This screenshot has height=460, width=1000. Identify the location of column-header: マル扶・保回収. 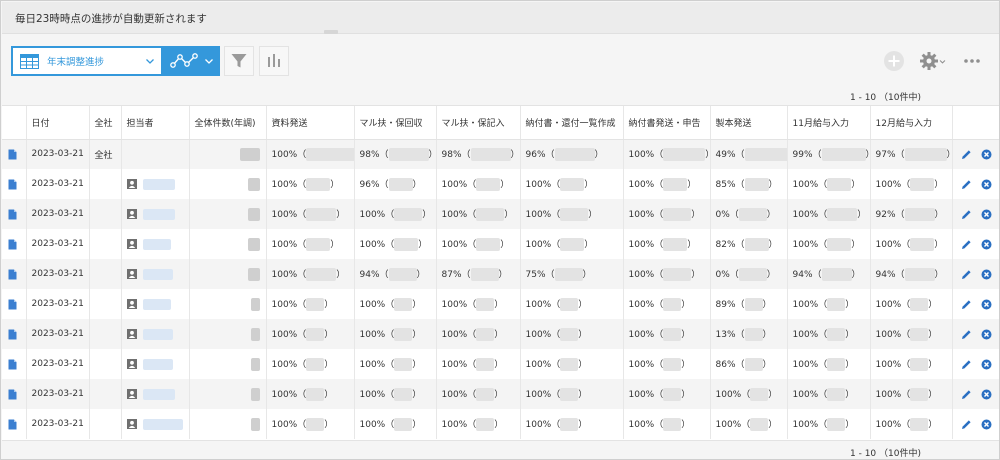
(395, 123).